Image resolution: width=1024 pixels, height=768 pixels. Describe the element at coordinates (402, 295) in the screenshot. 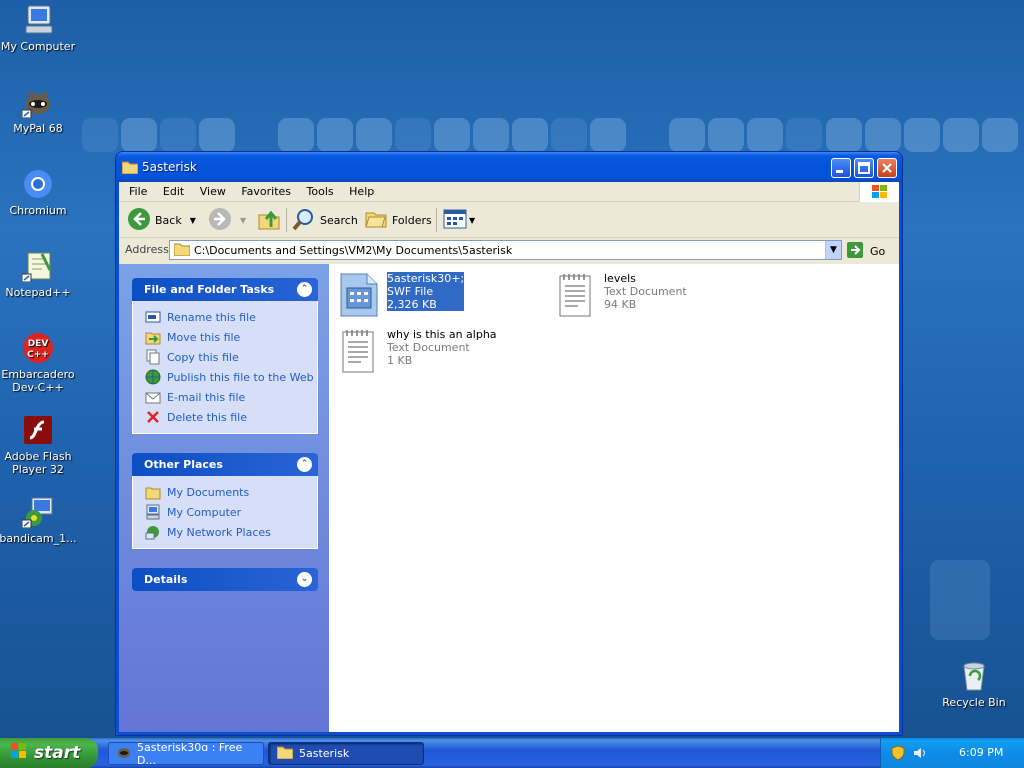

I see `file-item-swf: 5asterisk30+; SWF File 2,326 KB` at that location.